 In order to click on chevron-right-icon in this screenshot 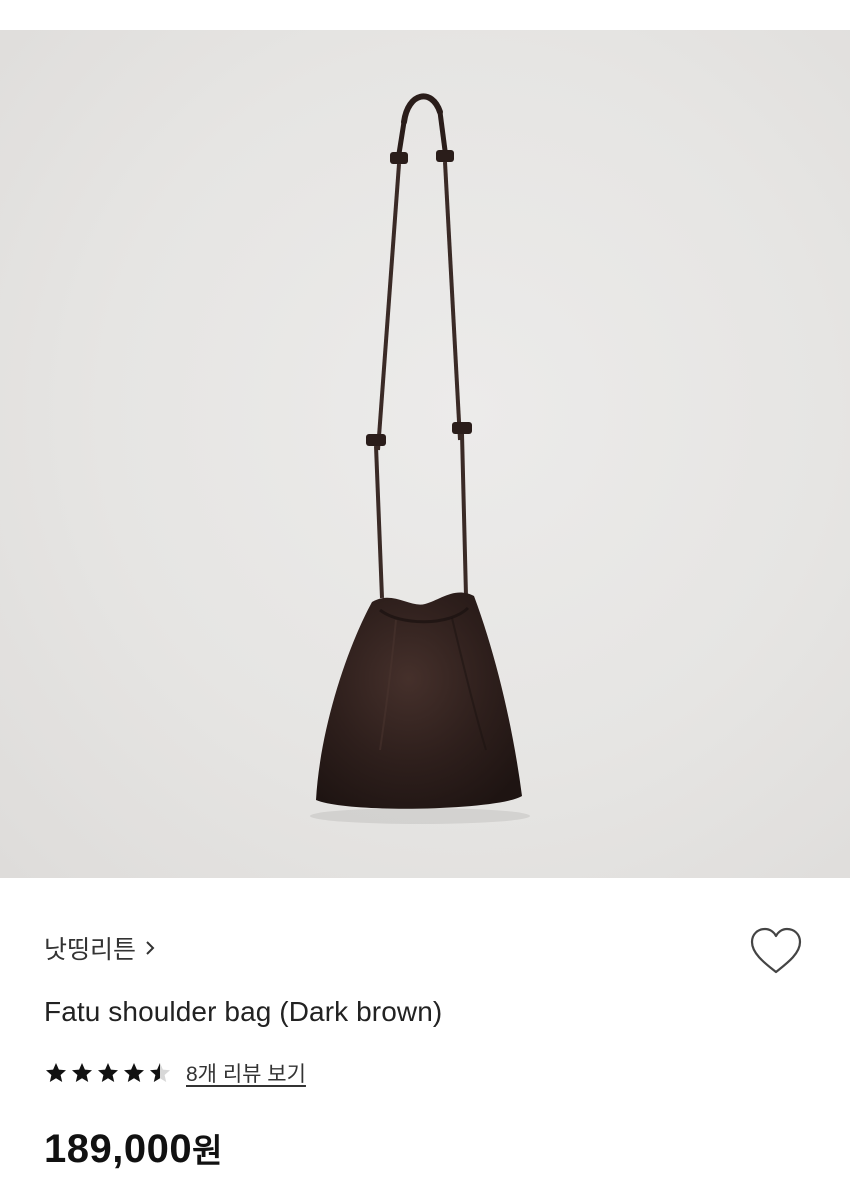, I will do `click(150, 948)`.